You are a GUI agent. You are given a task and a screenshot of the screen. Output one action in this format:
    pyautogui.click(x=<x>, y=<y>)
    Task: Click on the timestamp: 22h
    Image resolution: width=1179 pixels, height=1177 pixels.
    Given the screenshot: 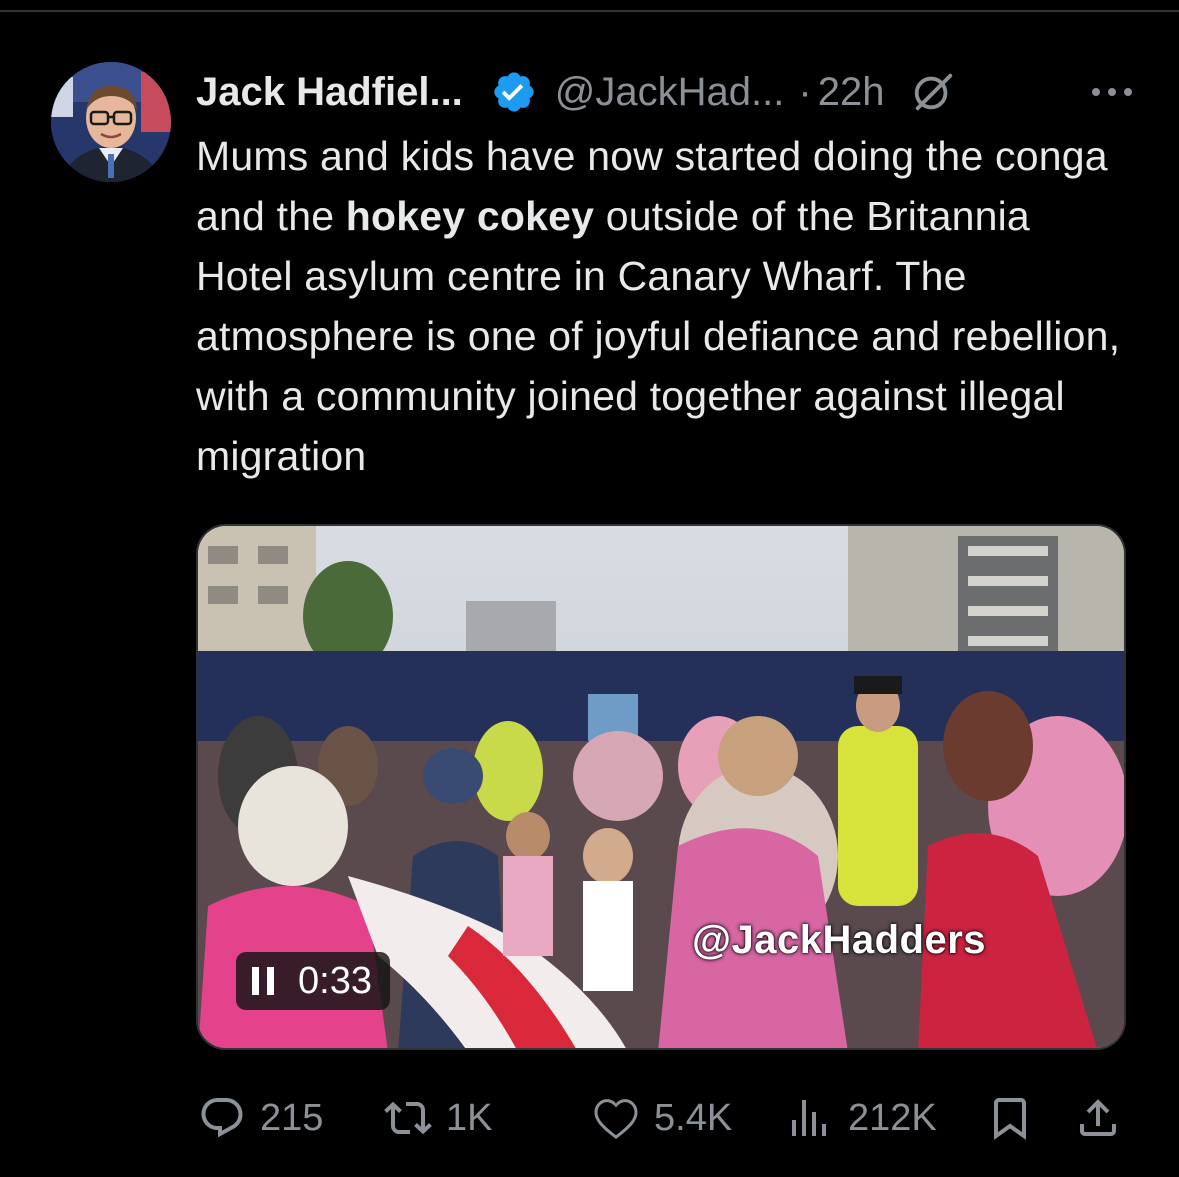 What is the action you would take?
    pyautogui.click(x=851, y=92)
    